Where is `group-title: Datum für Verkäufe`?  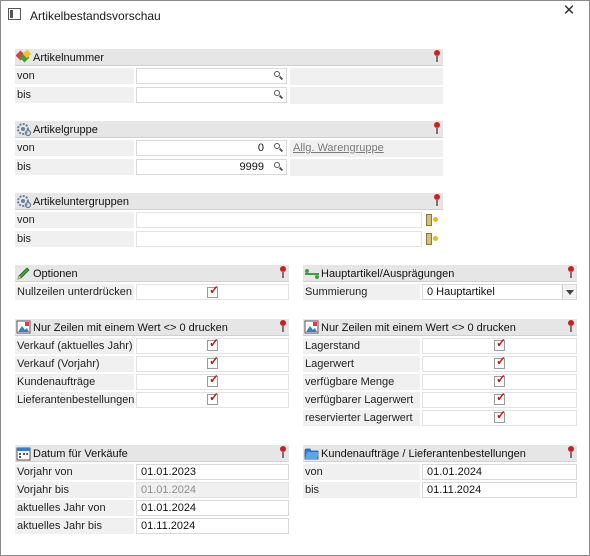
group-title: Datum für Verkäufe is located at coordinates (80, 454).